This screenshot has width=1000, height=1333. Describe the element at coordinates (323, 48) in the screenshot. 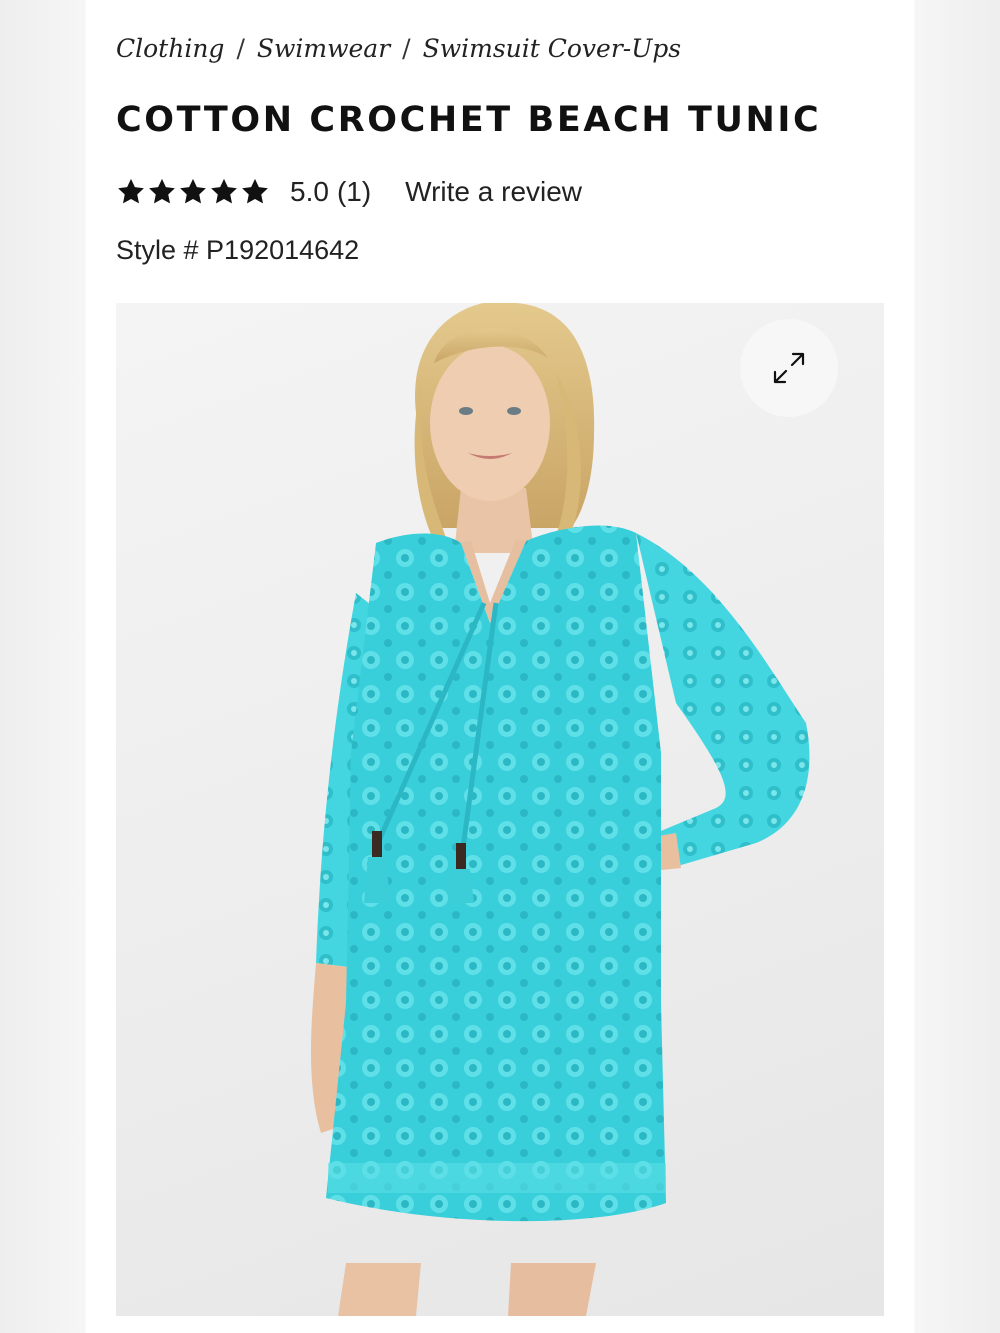

I see `breadcrumb-swimwear: Swimwear` at that location.